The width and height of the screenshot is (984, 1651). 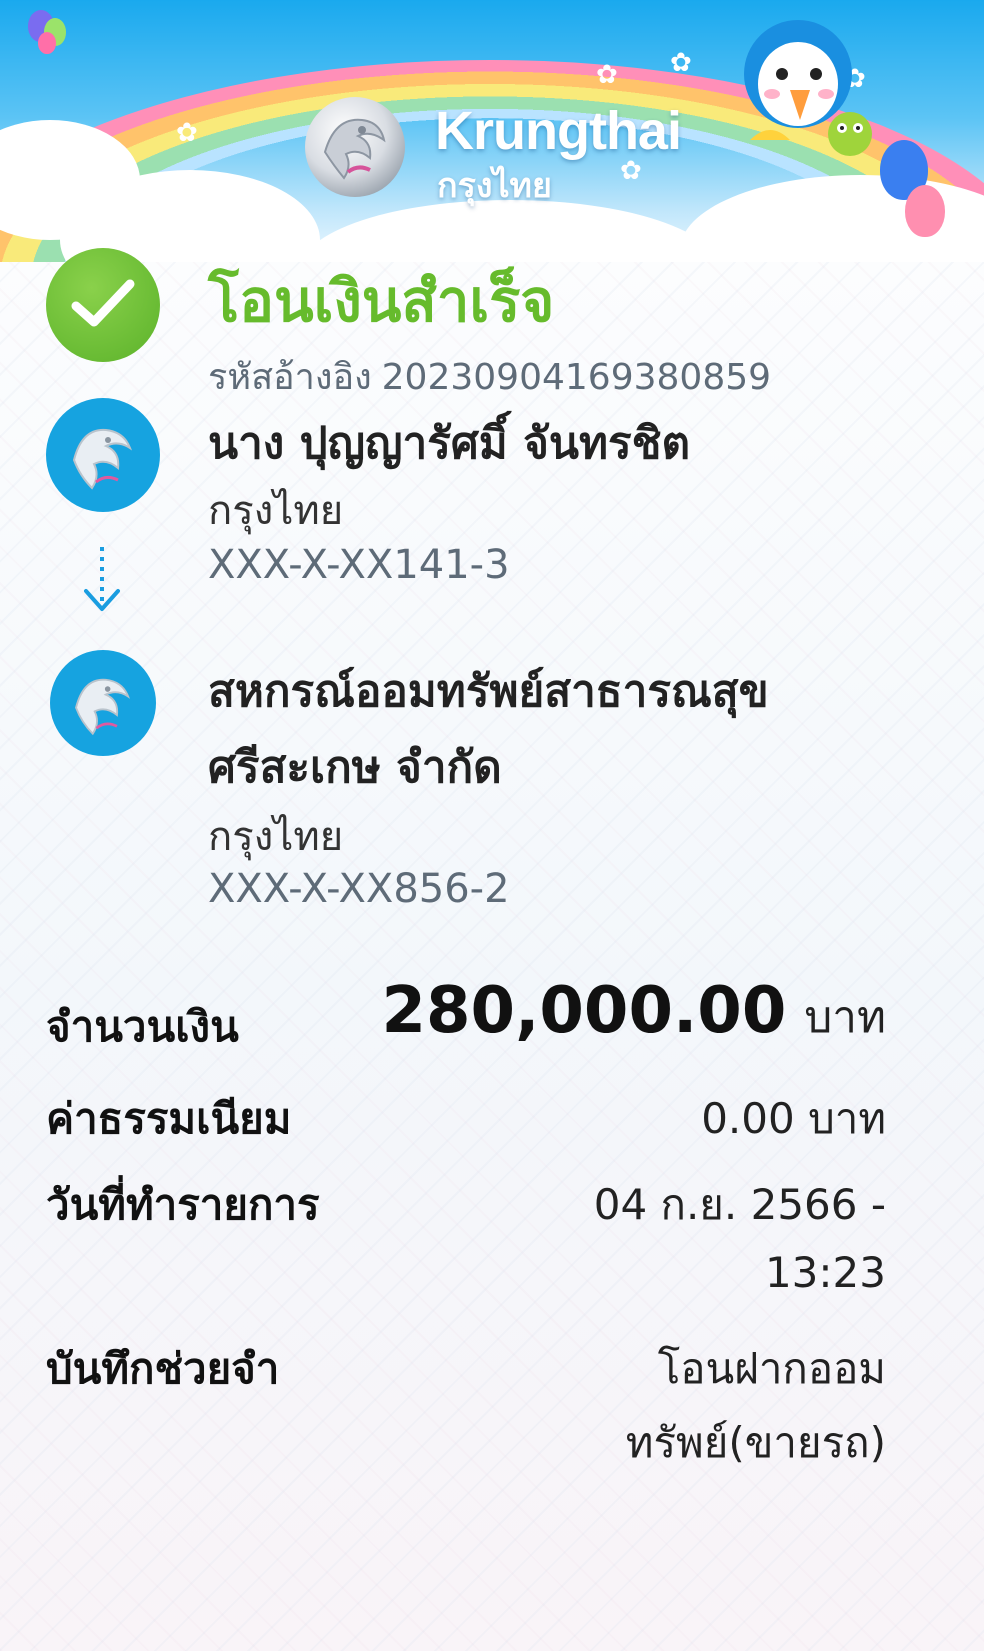 I want to click on fee-label: ค่าธรรมเนียม, so click(x=169, y=1118).